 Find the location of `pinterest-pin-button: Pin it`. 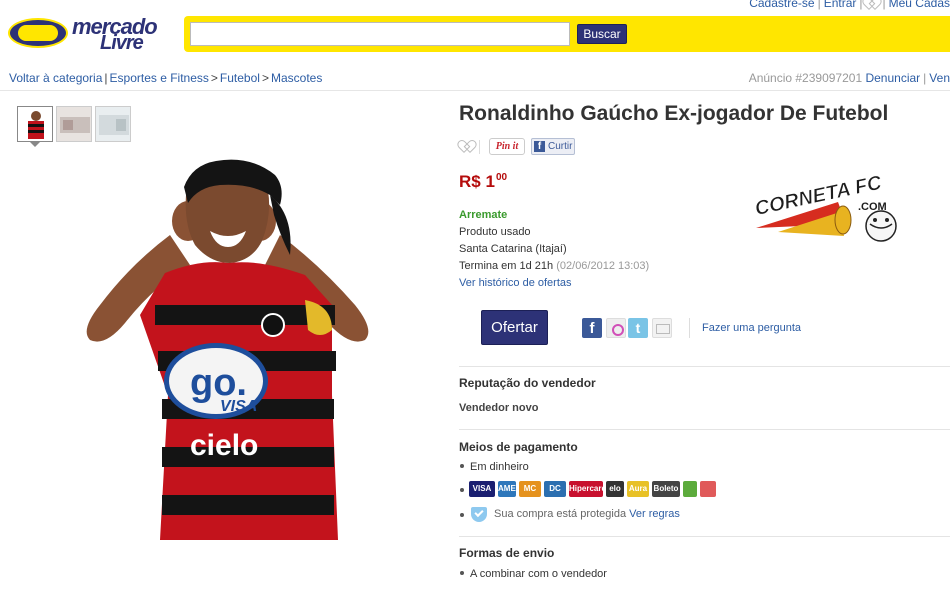

pinterest-pin-button: Pin it is located at coordinates (507, 146).